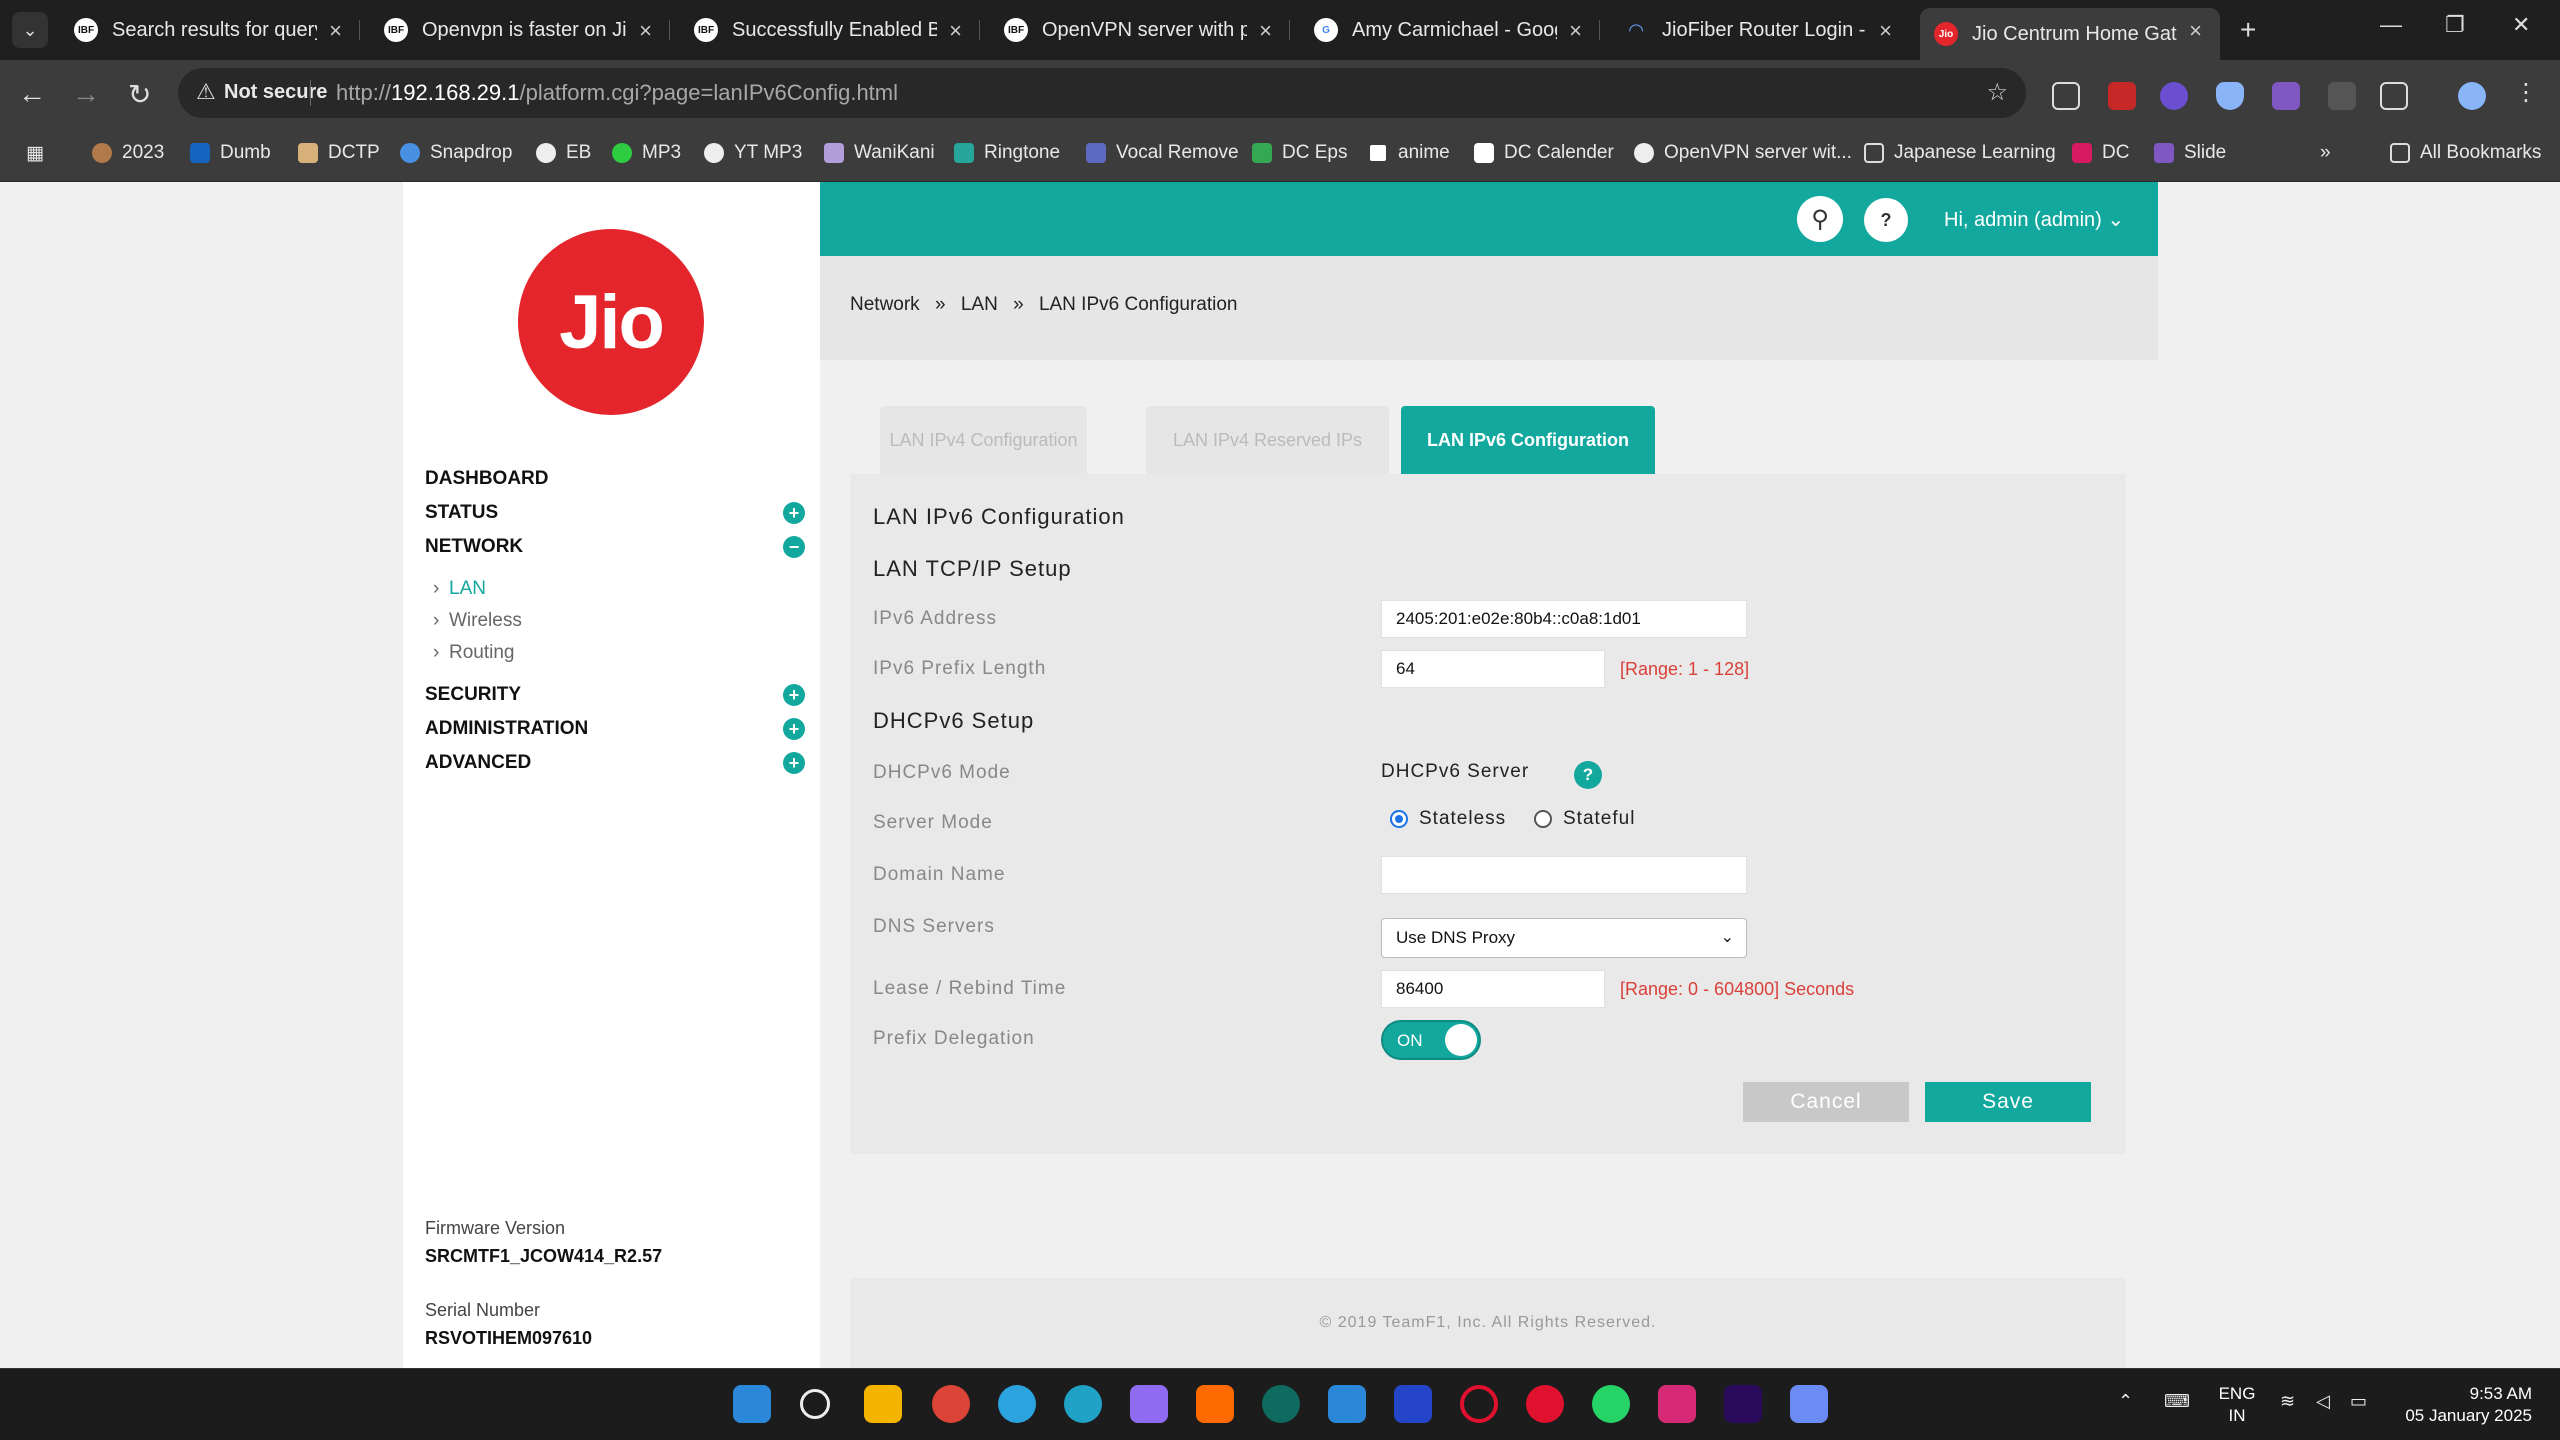 This screenshot has width=2560, height=1440. I want to click on dns-servers-select: Use DNS Proxy ⌄, so click(1564, 938).